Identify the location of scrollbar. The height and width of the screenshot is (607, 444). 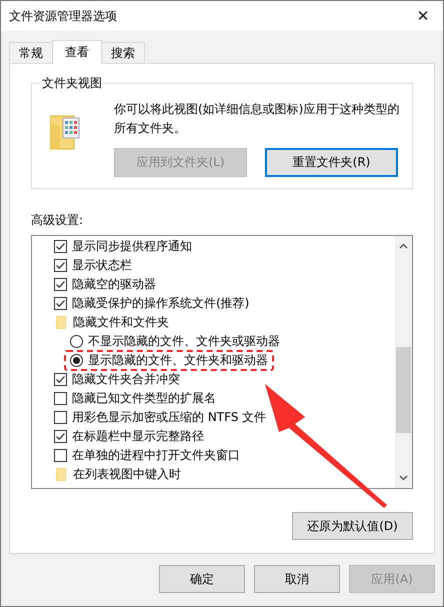
(403, 362).